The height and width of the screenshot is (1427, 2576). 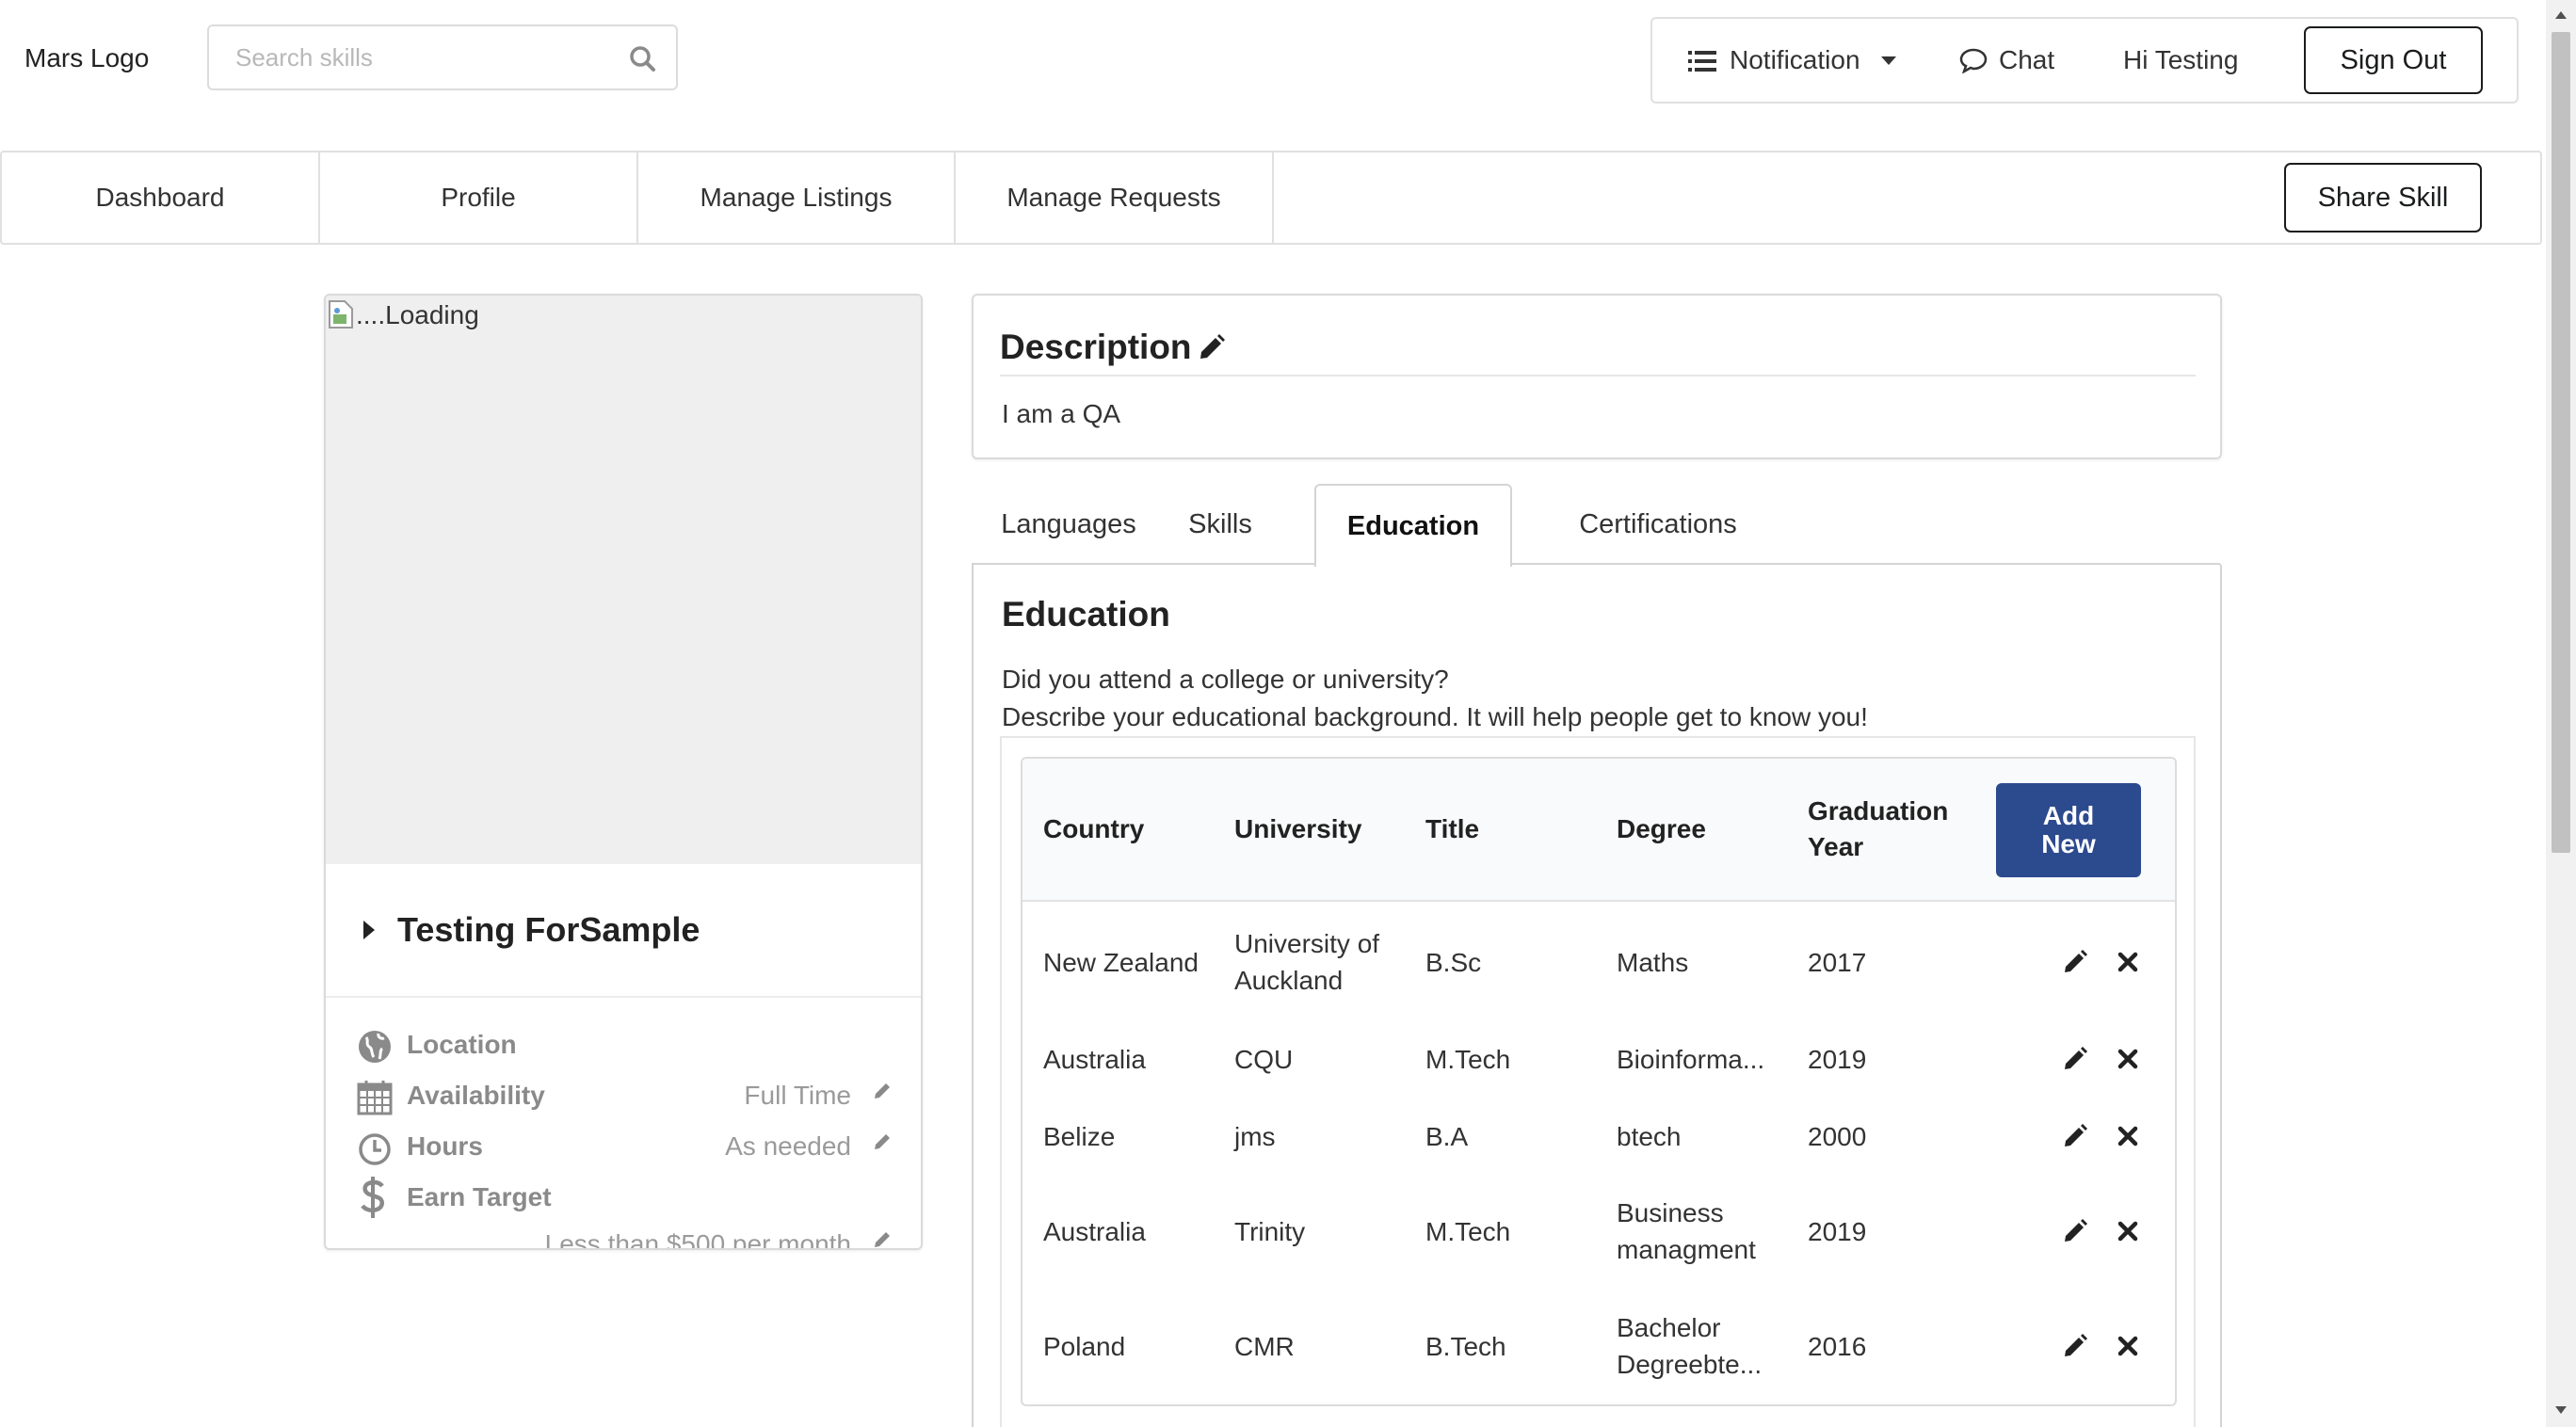 I want to click on search-icon, so click(x=643, y=59).